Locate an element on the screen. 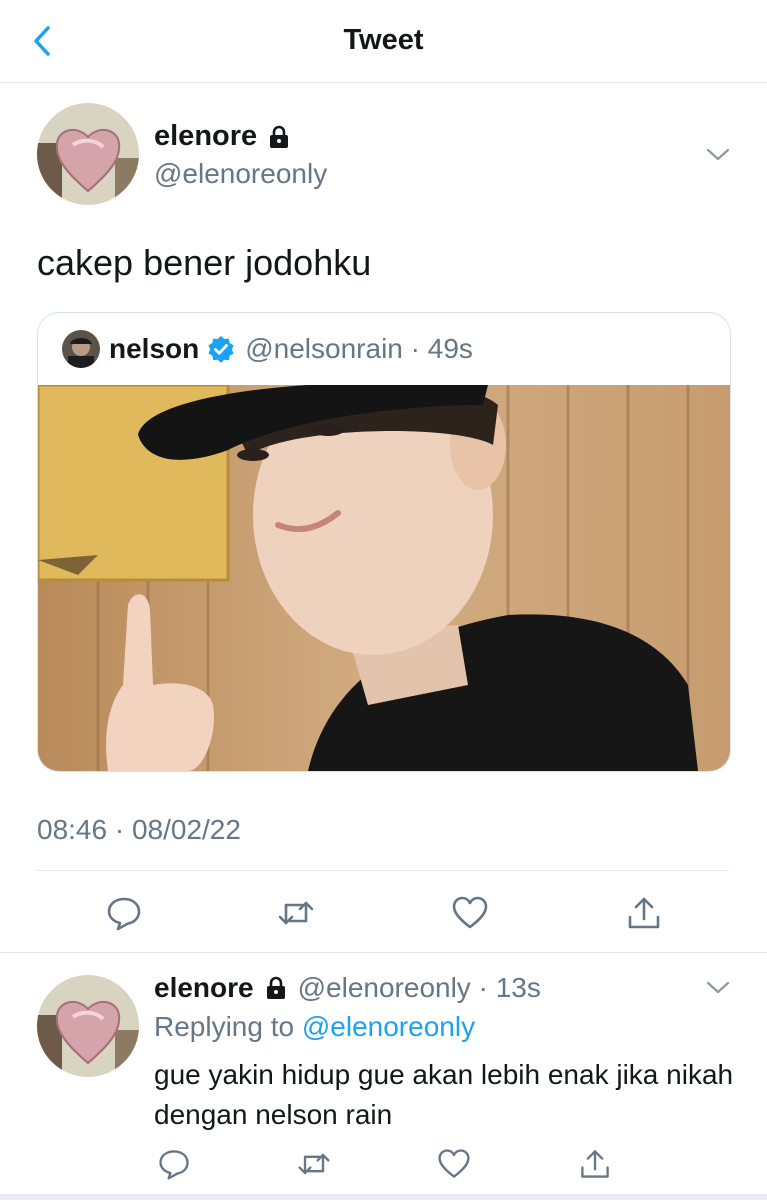 This screenshot has height=1200, width=767. replying-to-label: Replying to is located at coordinates (224, 1026).